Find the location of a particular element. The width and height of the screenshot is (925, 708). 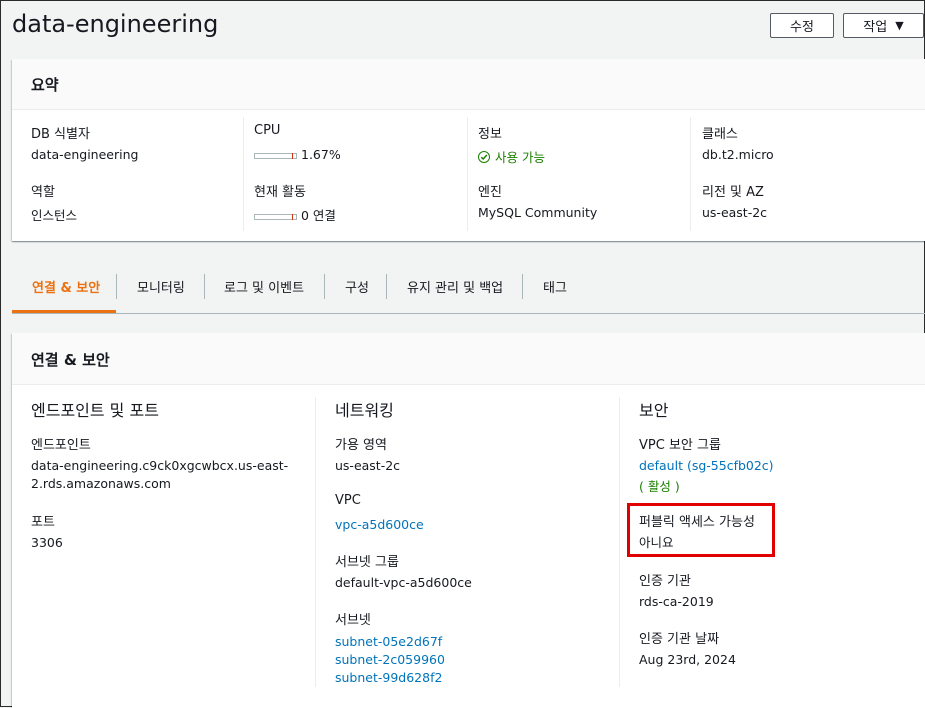

cpu-usage-bar is located at coordinates (275, 155).